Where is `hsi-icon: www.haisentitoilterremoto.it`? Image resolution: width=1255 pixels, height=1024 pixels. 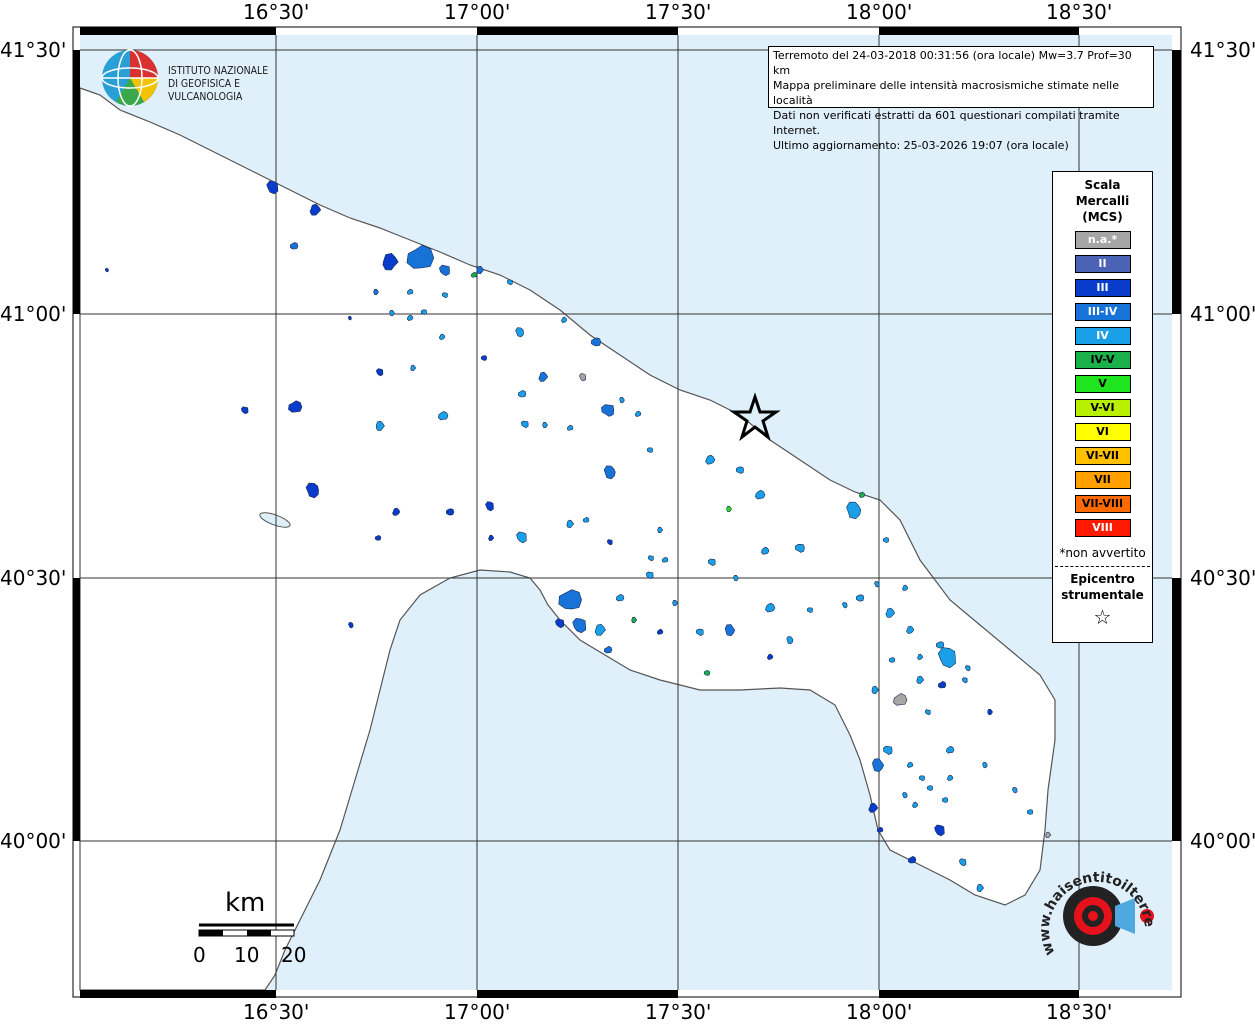
hsi-icon: www.haisentitoilterremoto.it is located at coordinates (1092, 902).